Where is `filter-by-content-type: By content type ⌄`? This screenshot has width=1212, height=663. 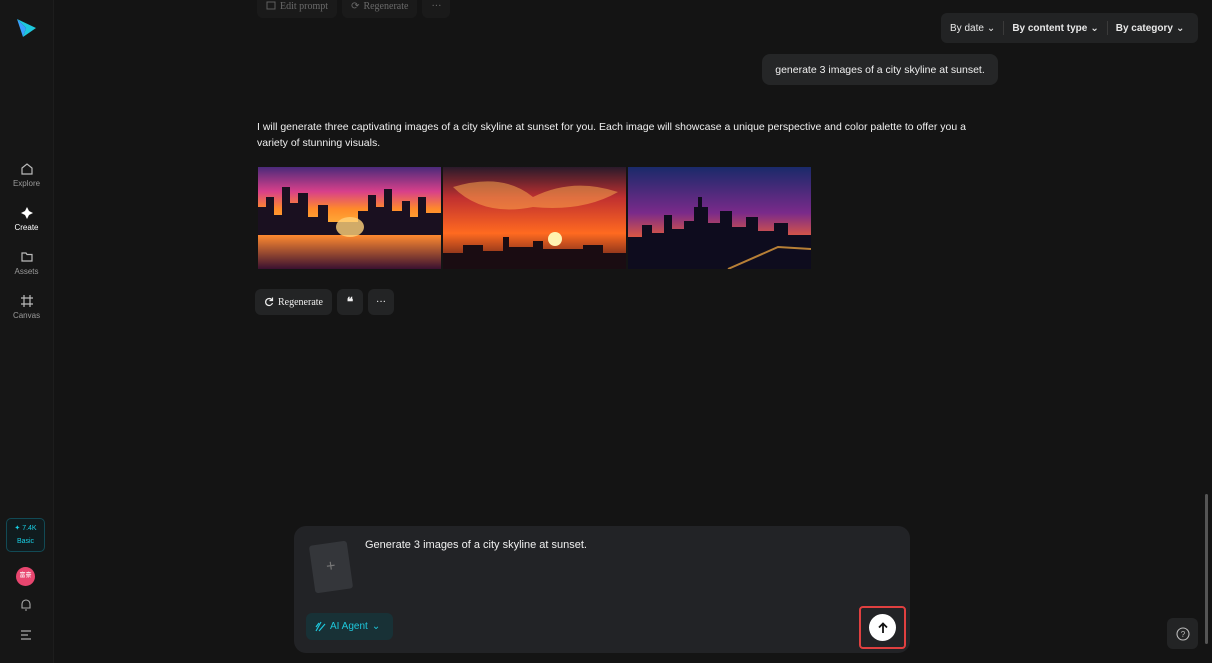 filter-by-content-type: By content type ⌄ is located at coordinates (1055, 28).